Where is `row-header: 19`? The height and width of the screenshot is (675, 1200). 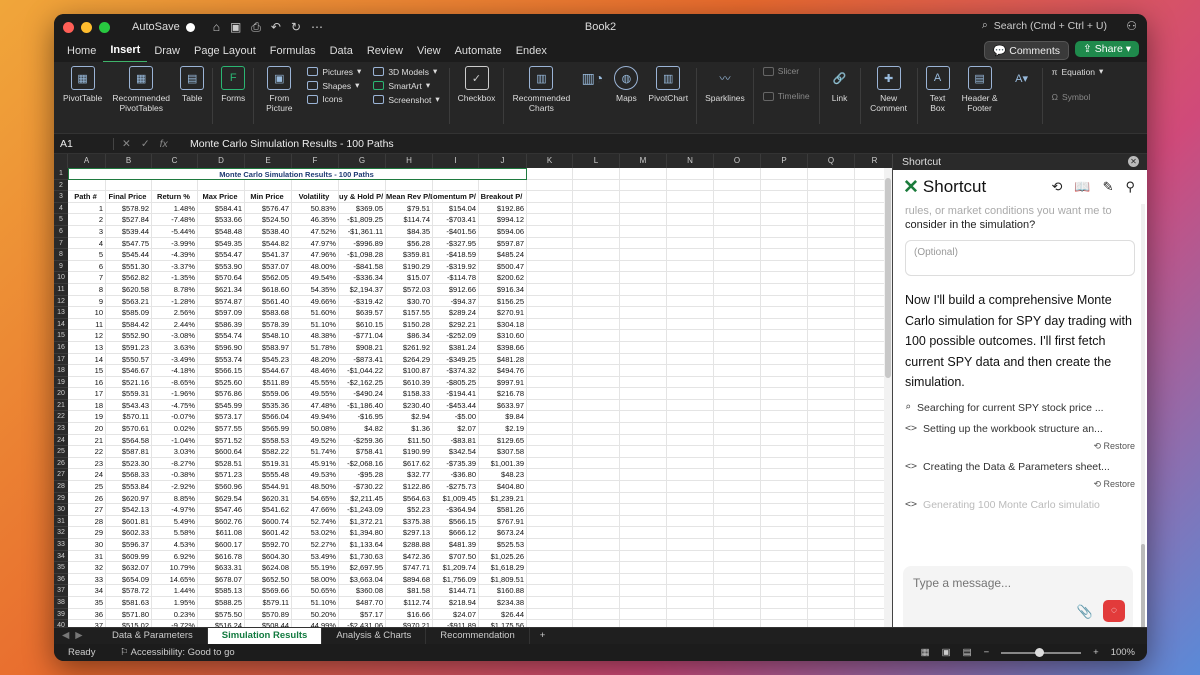 row-header: 19 is located at coordinates (61, 382).